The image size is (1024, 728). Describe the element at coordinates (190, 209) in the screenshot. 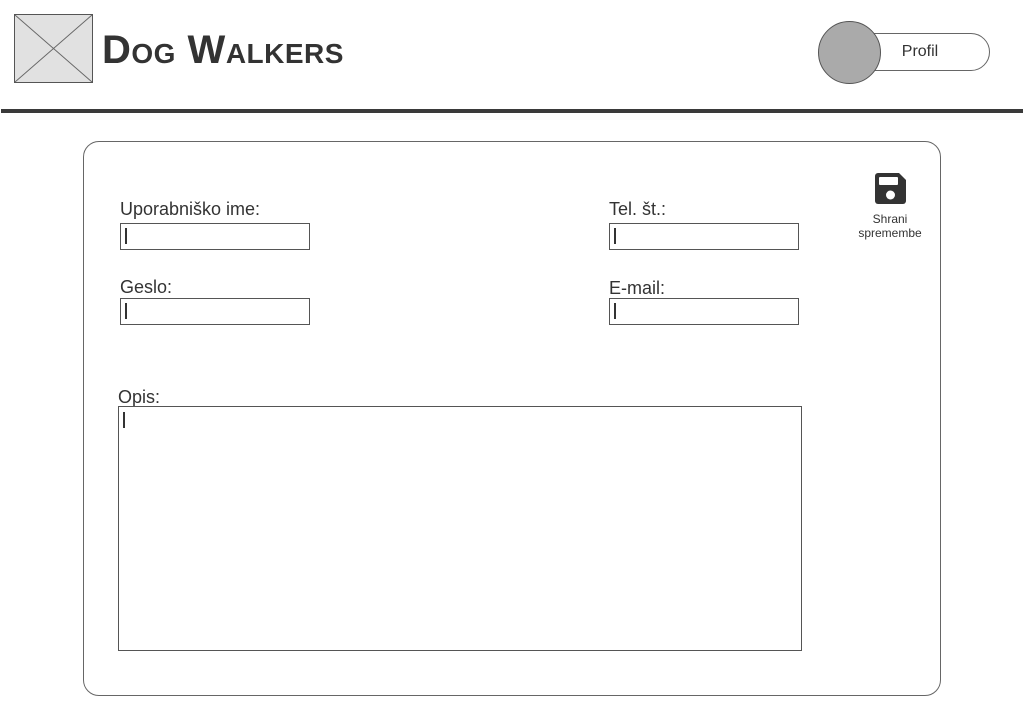

I see `username-label: Uporabniško ime:` at that location.